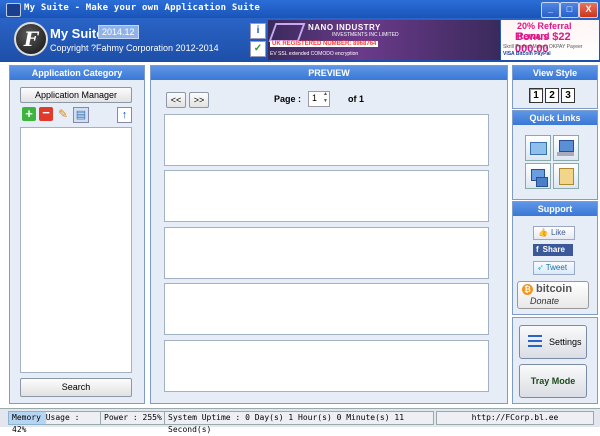 This screenshot has width=600, height=436. Describe the element at coordinates (29, 114) in the screenshot. I see `add-icon: +` at that location.